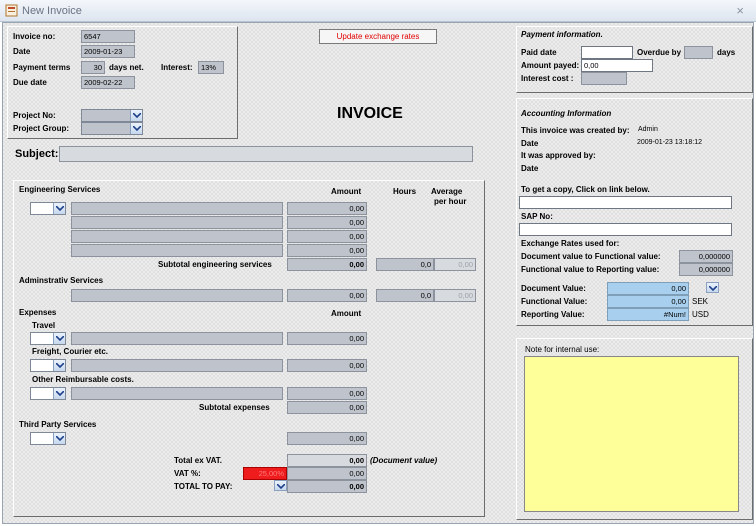 This screenshot has height=526, width=756. Describe the element at coordinates (34, 115) in the screenshot. I see `project-no-label: Project No:` at that location.